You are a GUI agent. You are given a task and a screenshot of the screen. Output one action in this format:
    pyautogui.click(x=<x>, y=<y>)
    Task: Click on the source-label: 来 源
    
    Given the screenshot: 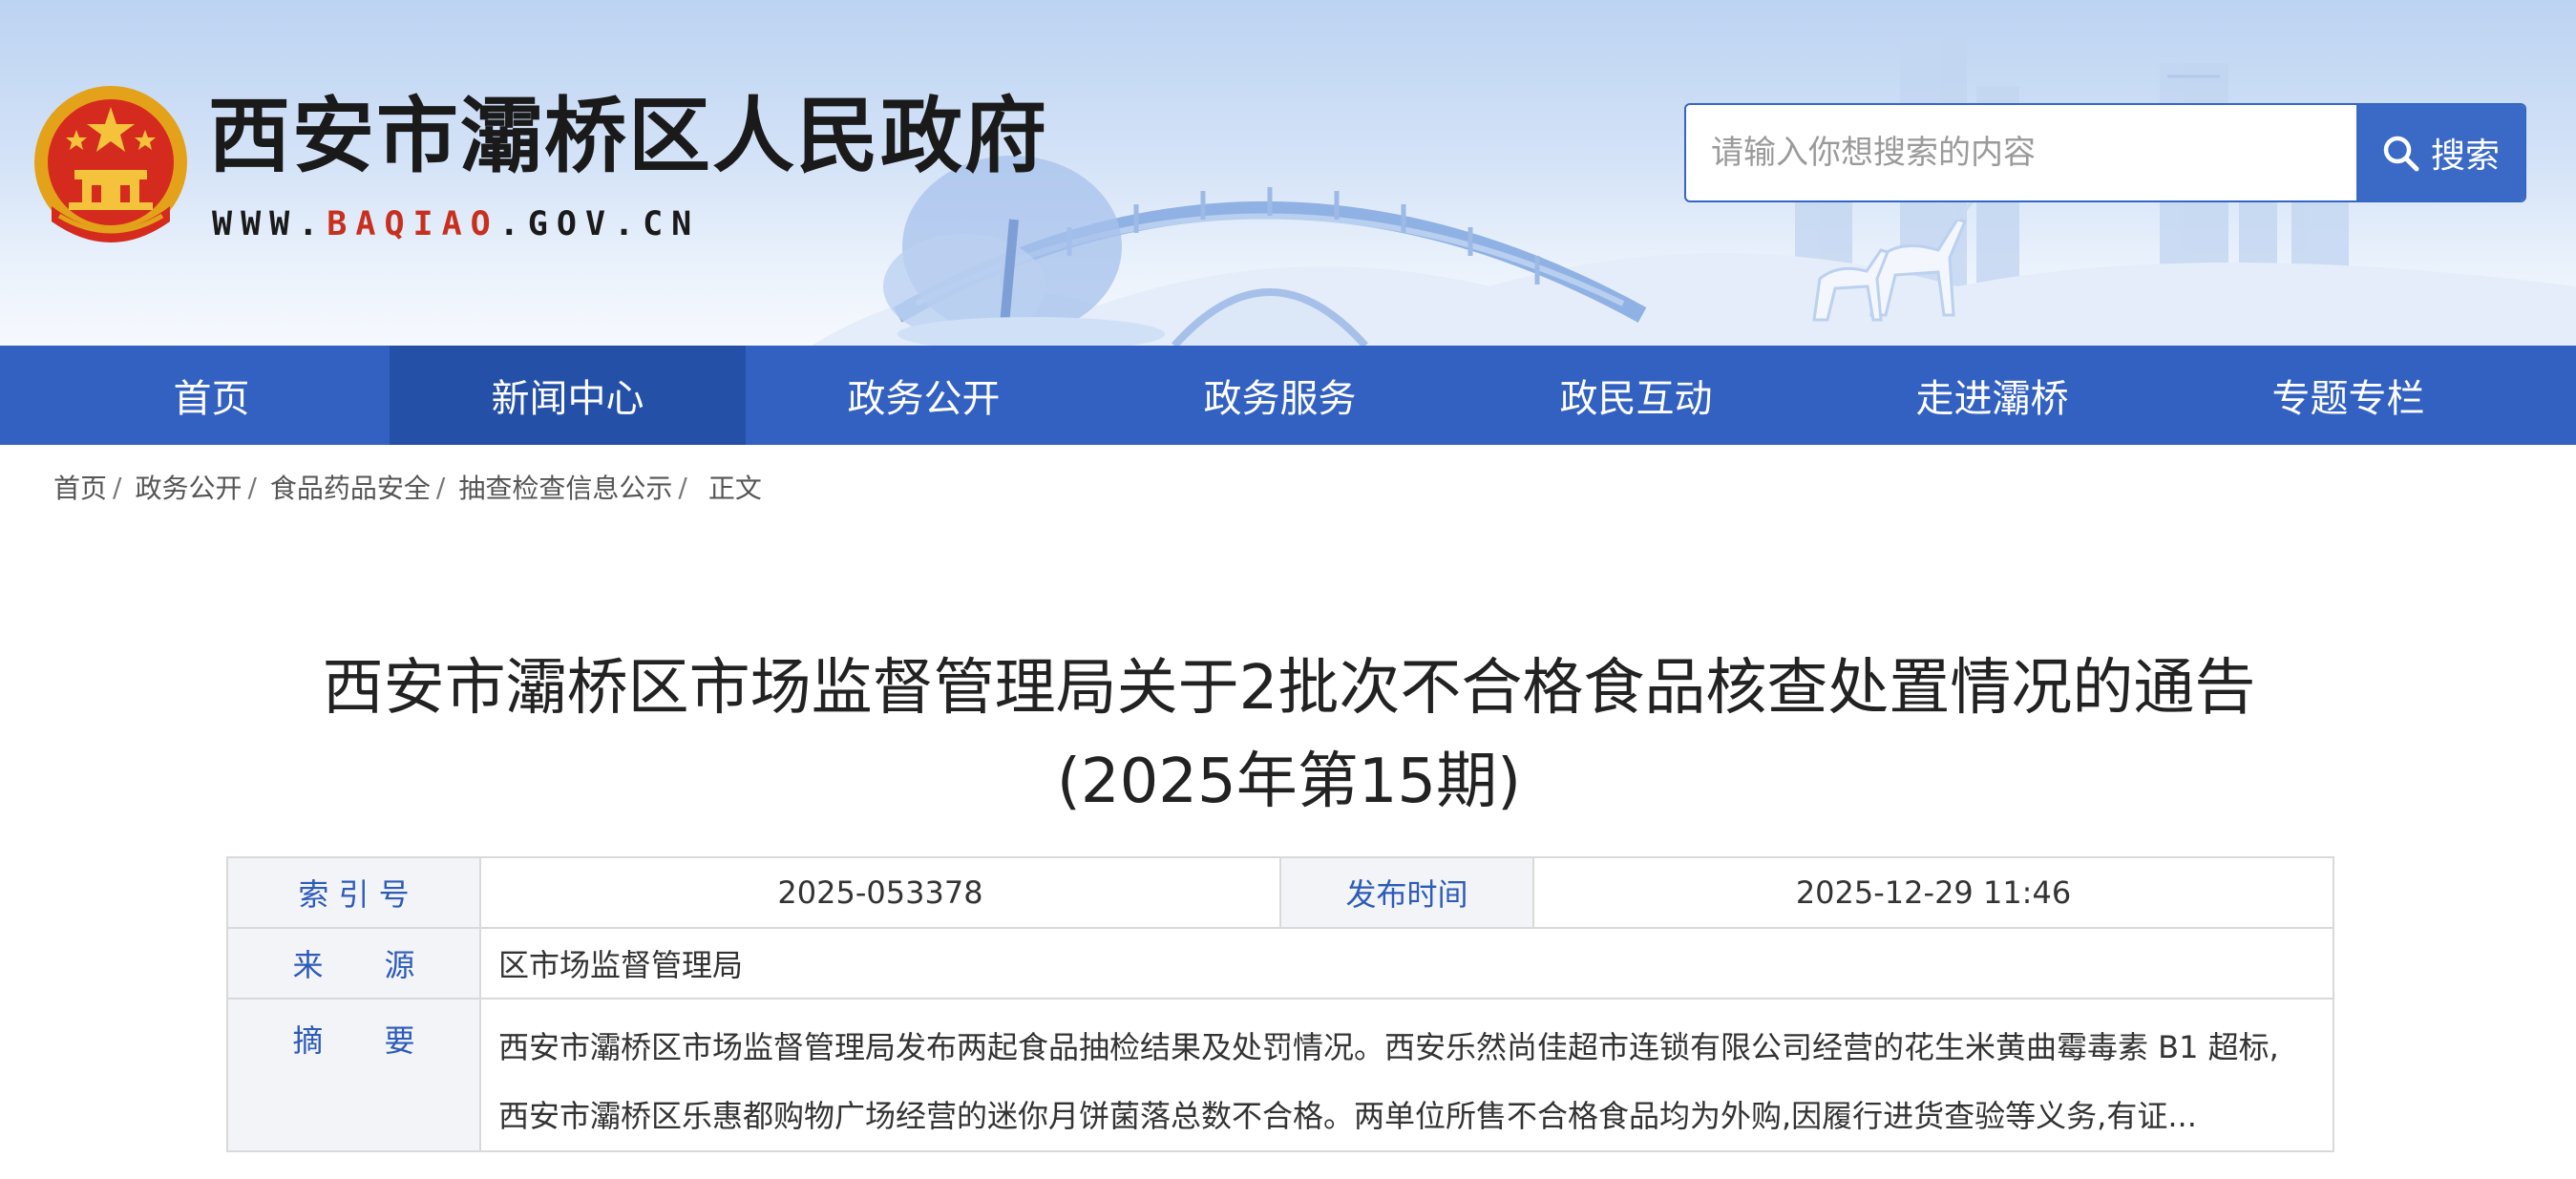 What is the action you would take?
    pyautogui.click(x=353, y=963)
    